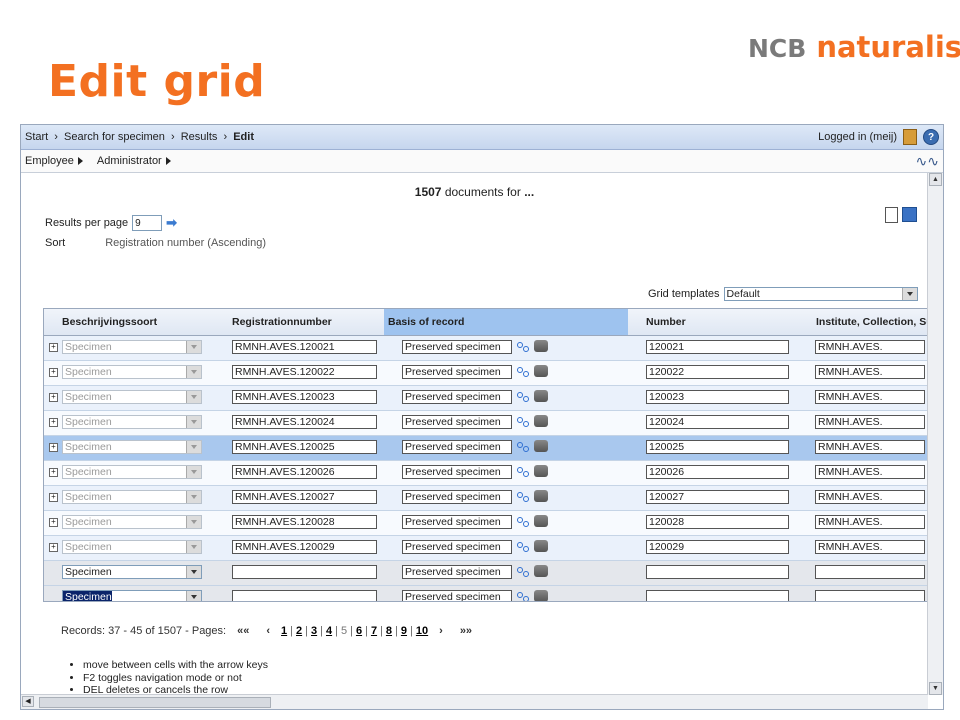  Describe the element at coordinates (304, 472) in the screenshot. I see `registration-number-input: RMNH.AVES.120026` at that location.